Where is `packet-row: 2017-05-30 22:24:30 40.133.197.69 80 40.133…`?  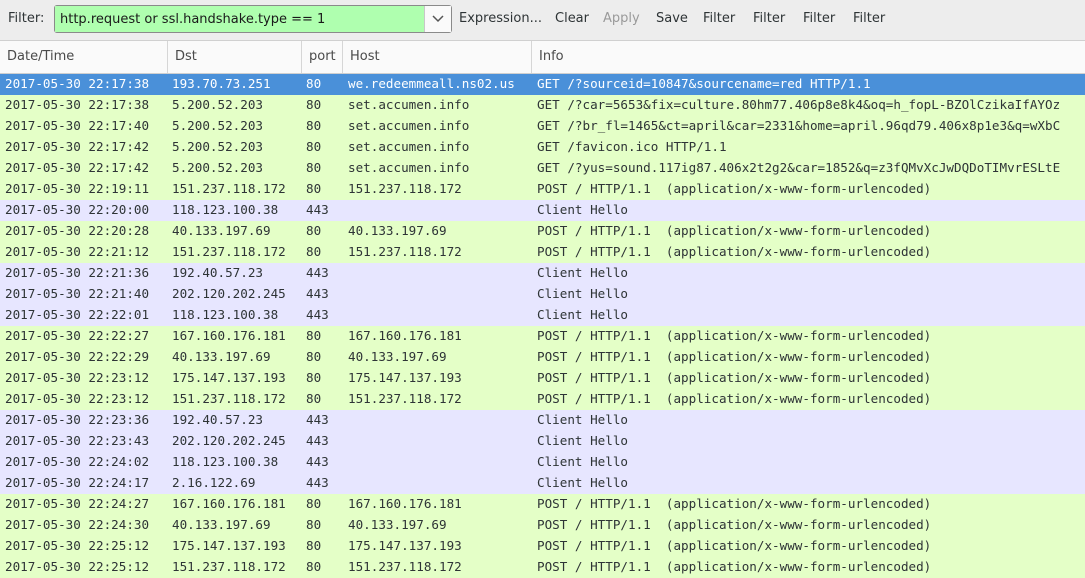
packet-row: 2017-05-30 22:24:30 40.133.197.69 80 40.133… is located at coordinates (542, 525).